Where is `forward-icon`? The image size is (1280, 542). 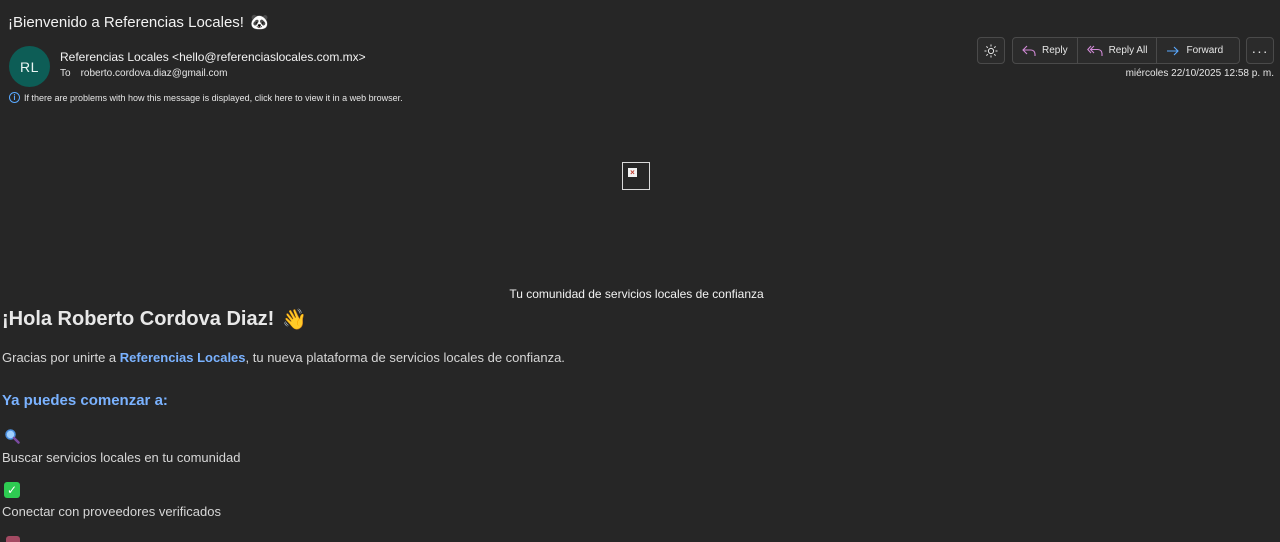 forward-icon is located at coordinates (1173, 50).